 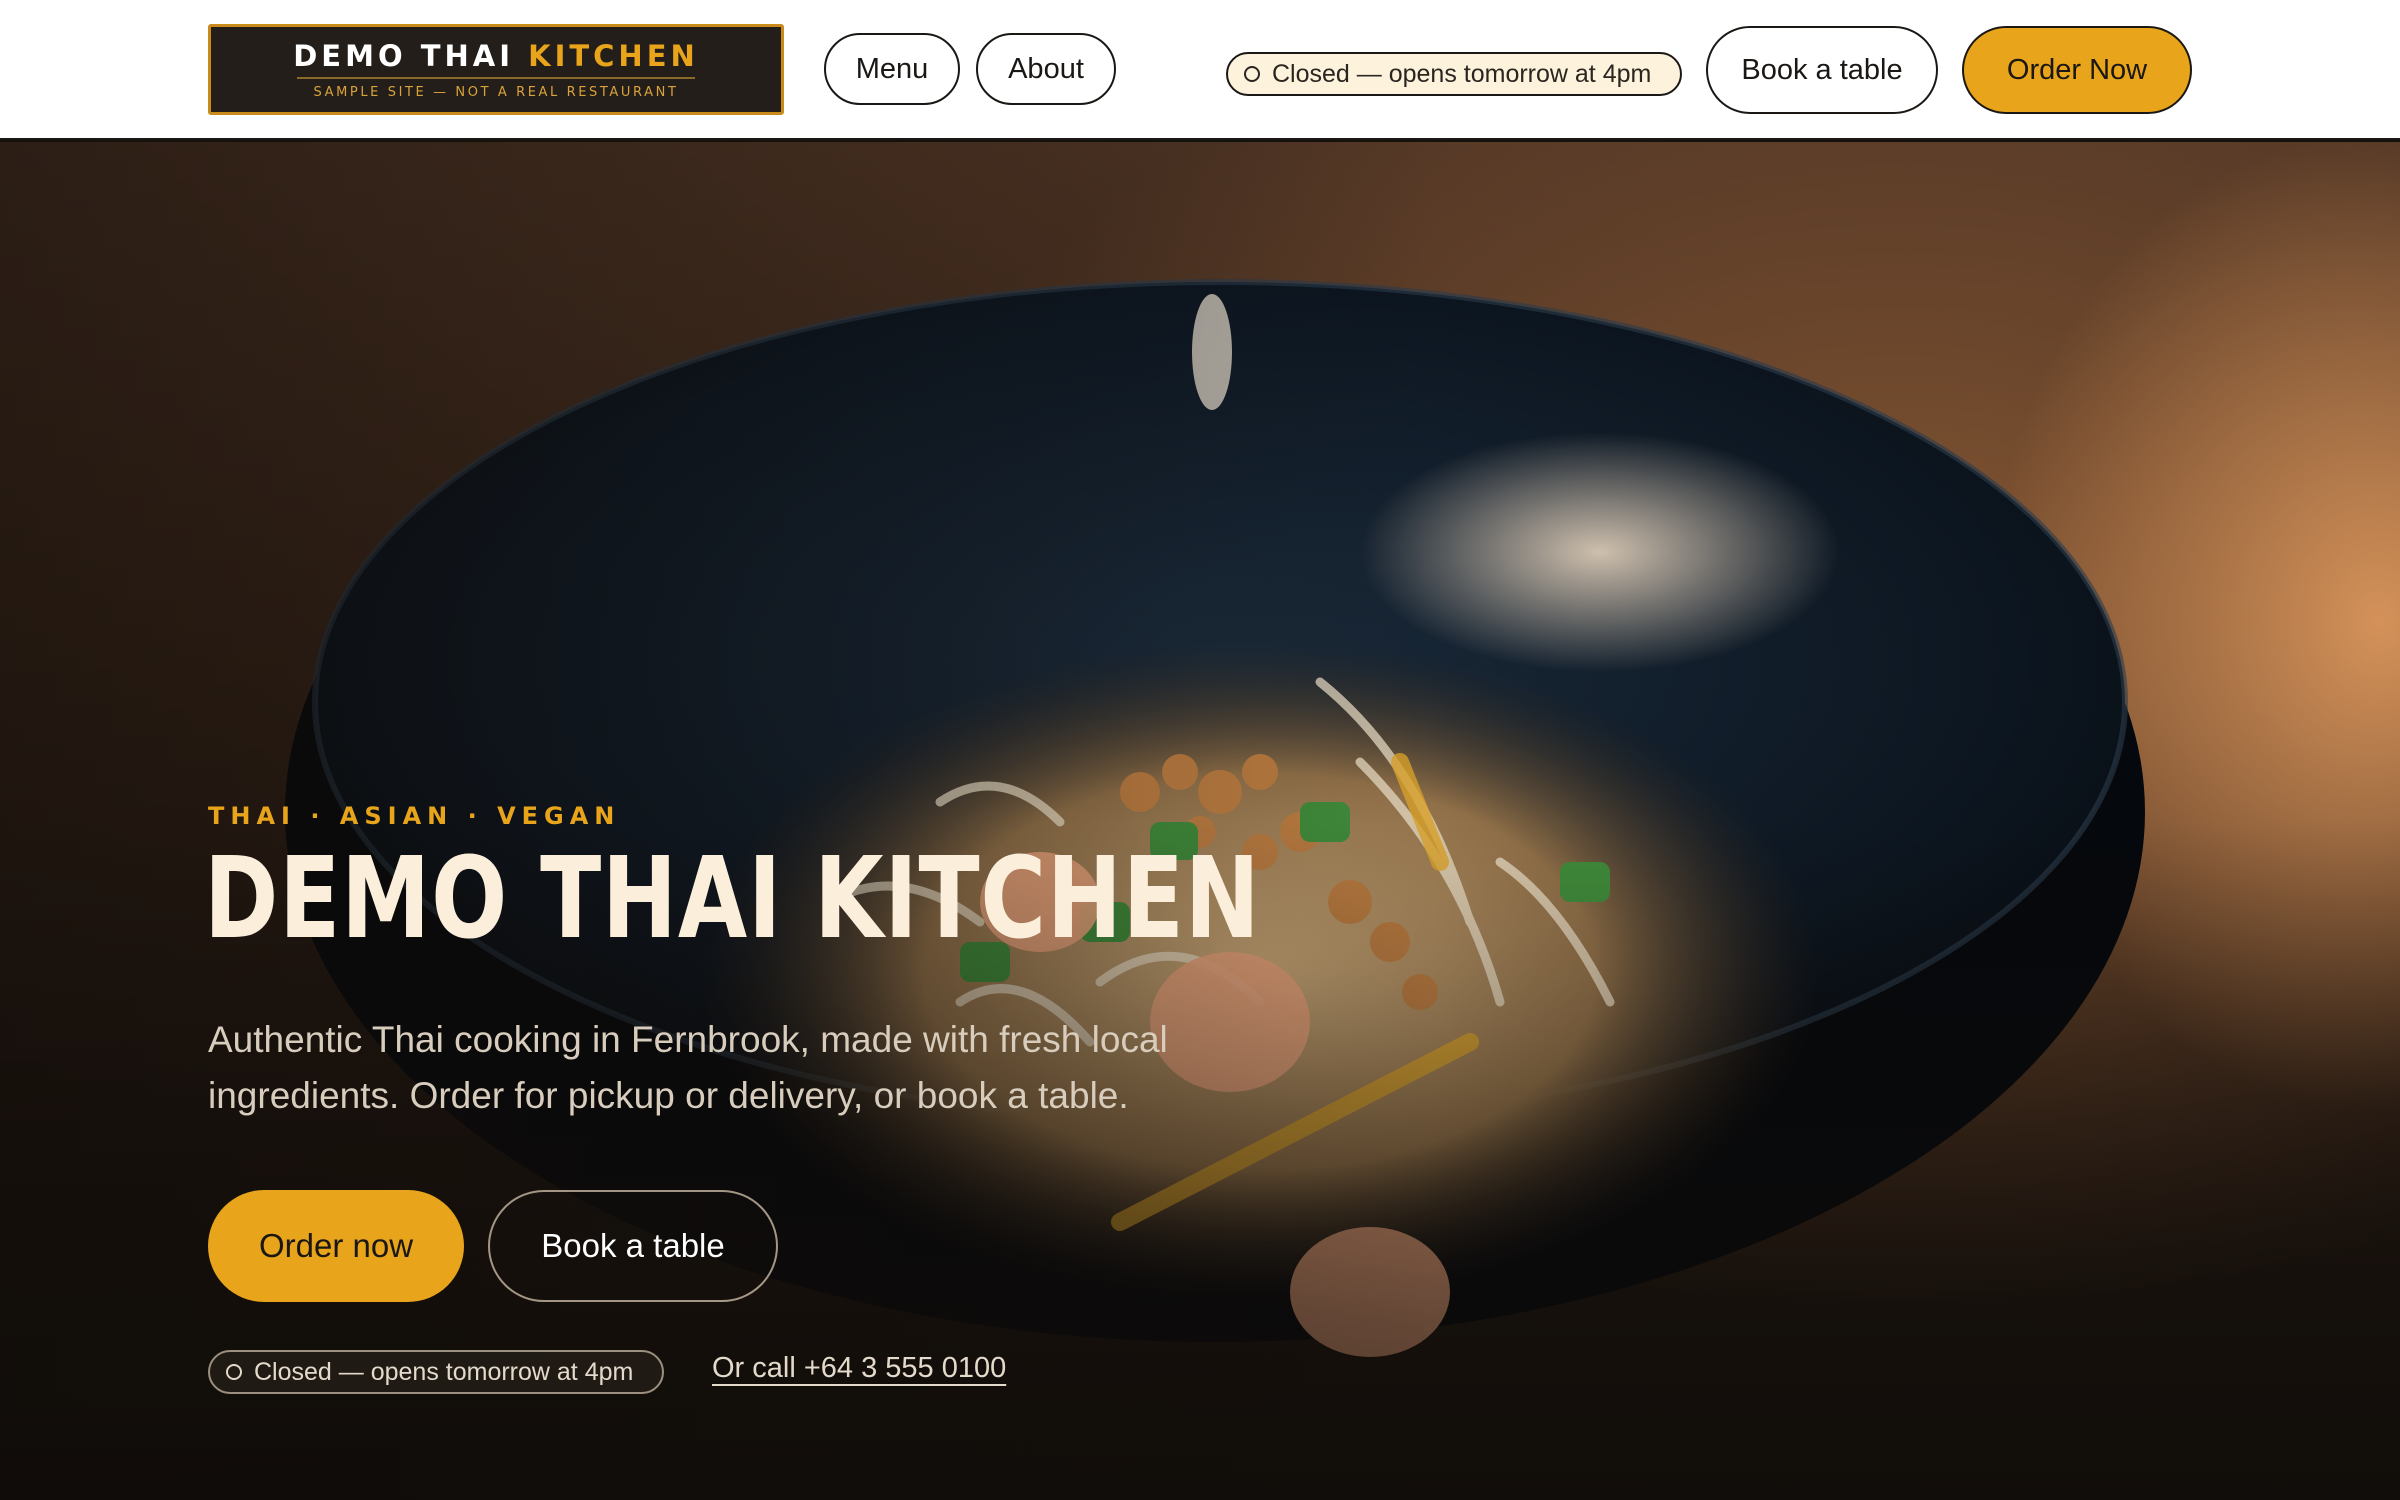 I want to click on call-phone-link: Or call +64 3 555 0100, so click(x=859, y=1368).